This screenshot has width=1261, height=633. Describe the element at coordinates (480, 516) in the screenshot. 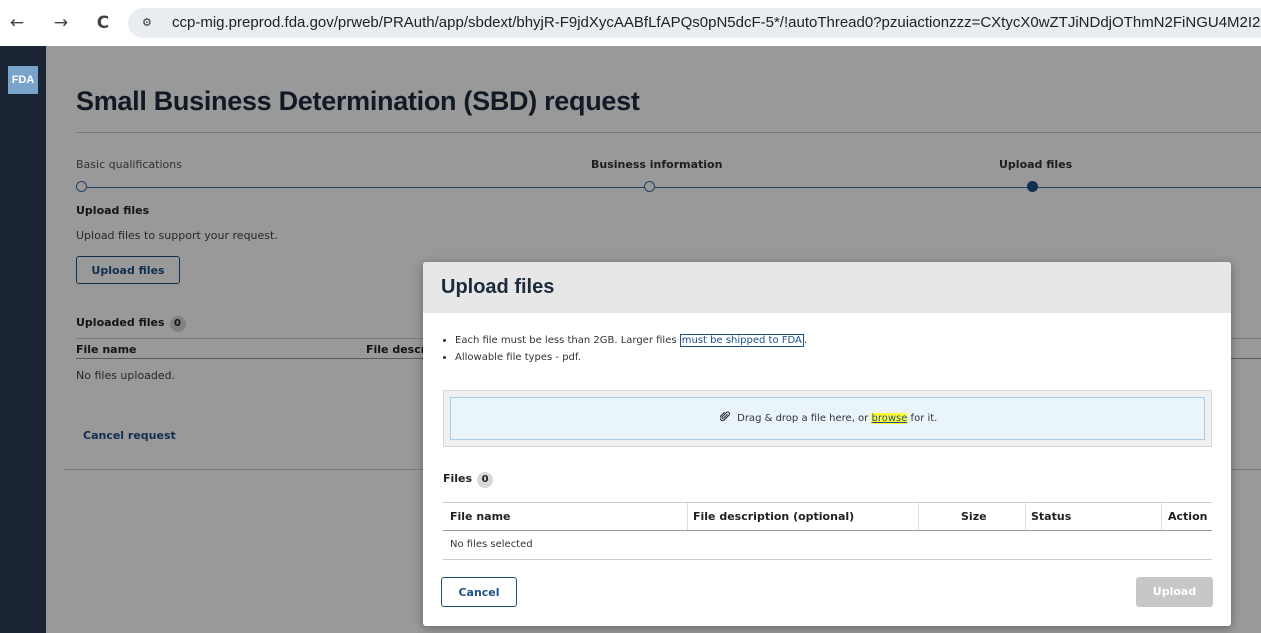

I see `column-header-file-name: File name` at that location.